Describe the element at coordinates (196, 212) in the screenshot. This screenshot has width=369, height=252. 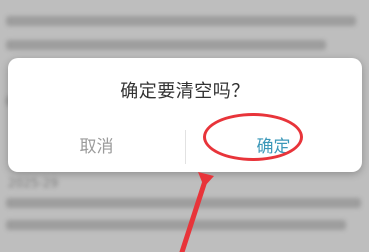
I see `annotation-arrow-icon` at that location.